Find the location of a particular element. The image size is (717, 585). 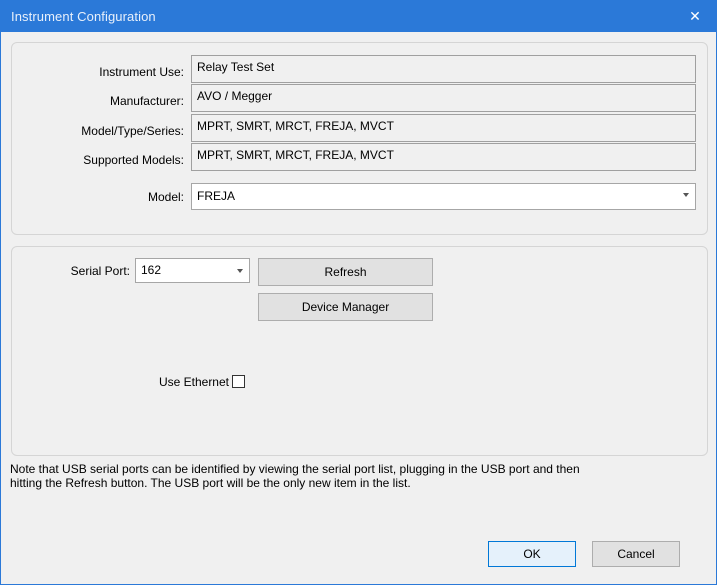

refresh-button: Refresh is located at coordinates (345, 272).